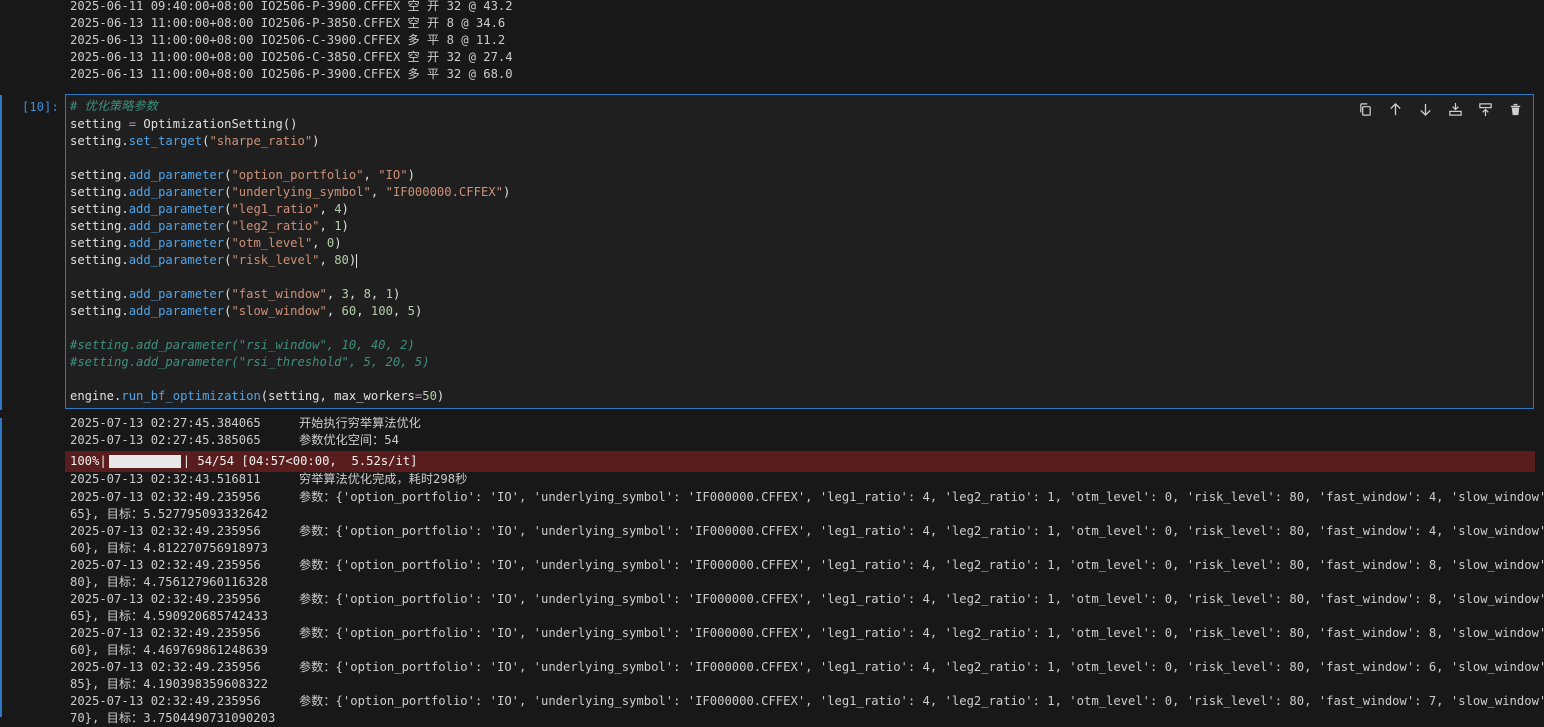  What do you see at coordinates (169, 582) in the screenshot?
I see `result-target: 80}, 目标：4.756127960116328` at bounding box center [169, 582].